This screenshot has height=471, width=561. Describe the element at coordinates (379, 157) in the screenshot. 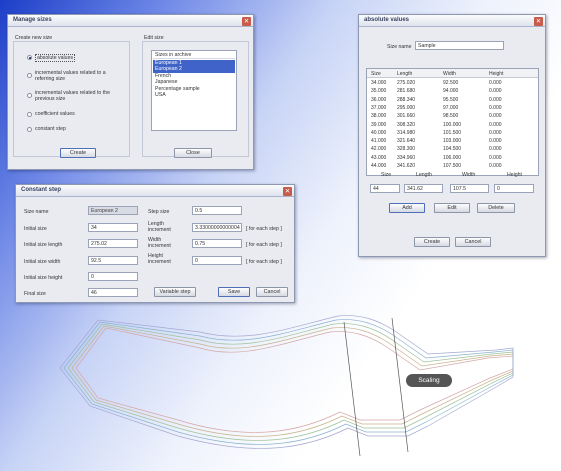

I see `table-cell: 43.000` at that location.